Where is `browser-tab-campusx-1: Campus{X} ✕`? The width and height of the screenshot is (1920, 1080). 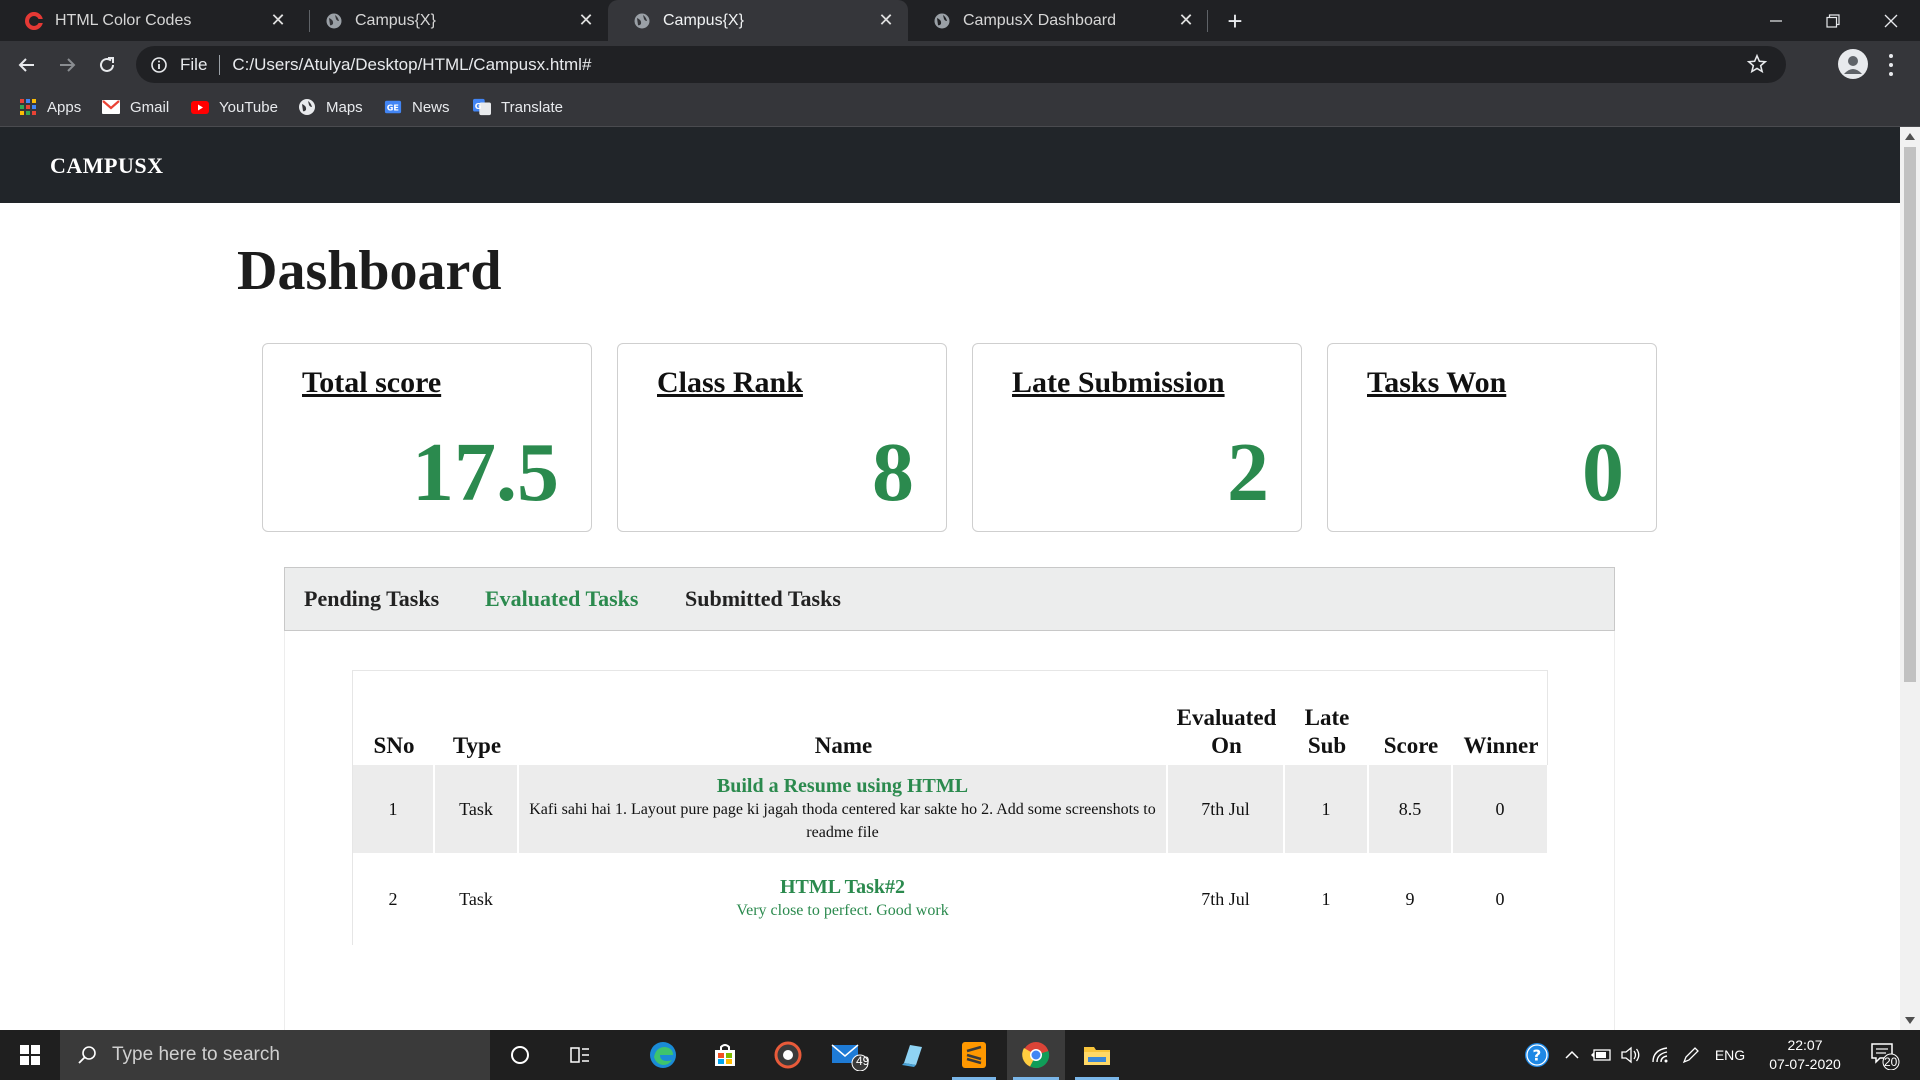
browser-tab-campusx-1: Campus{X} ✕ is located at coordinates (454, 20).